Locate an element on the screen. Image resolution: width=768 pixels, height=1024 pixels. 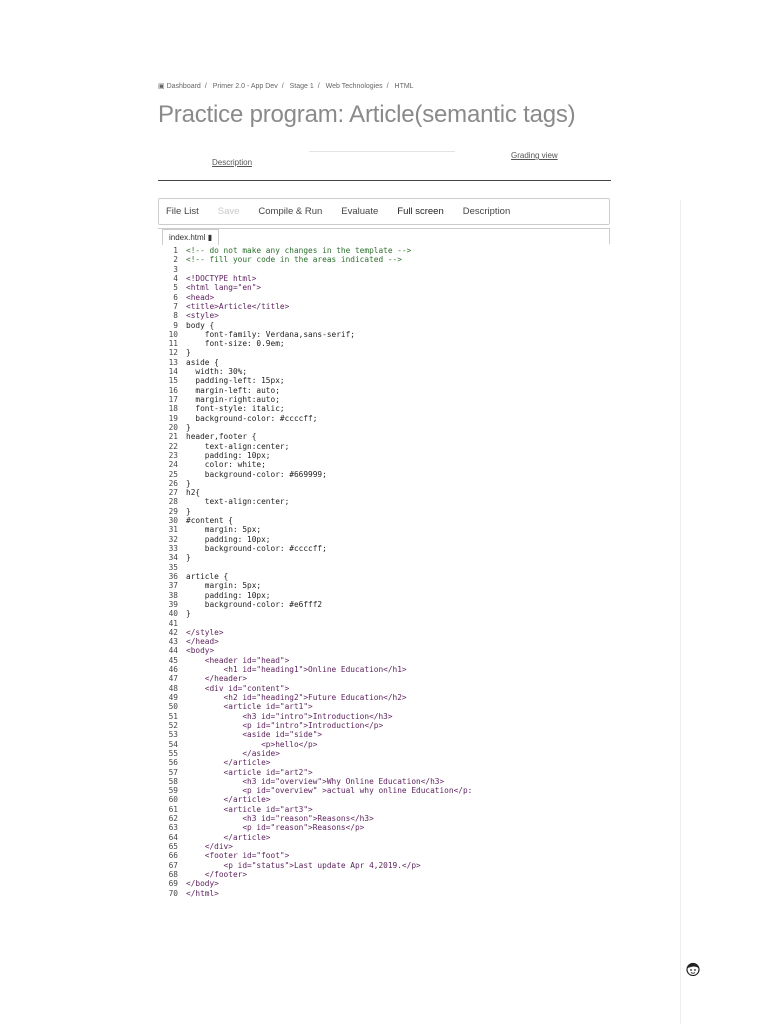
code-line: 66 <footer id="foot"> is located at coordinates (316, 855).